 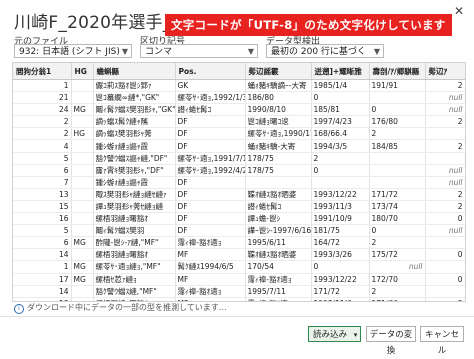 I want to click on column-header: Pos., so click(x=210, y=71).